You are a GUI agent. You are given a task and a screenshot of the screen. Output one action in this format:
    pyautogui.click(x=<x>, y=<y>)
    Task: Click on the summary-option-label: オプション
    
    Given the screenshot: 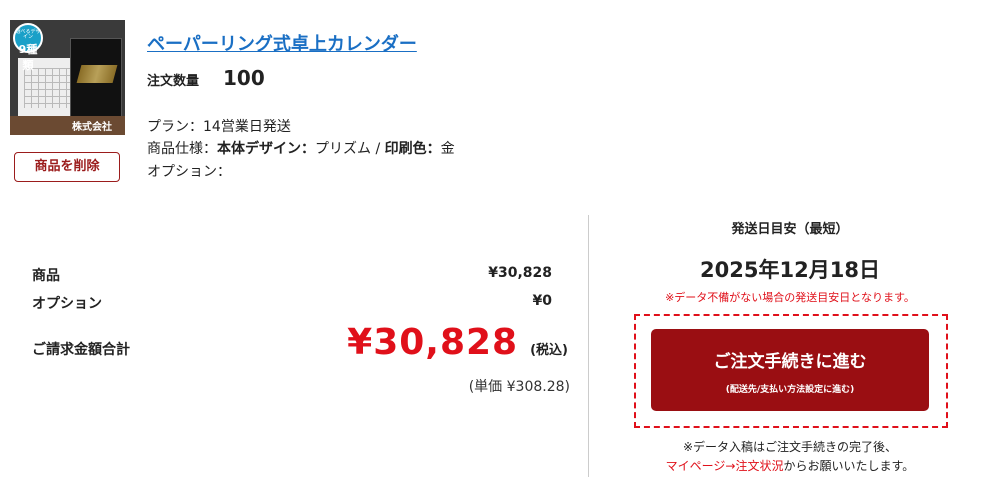 What is the action you would take?
    pyautogui.click(x=67, y=304)
    